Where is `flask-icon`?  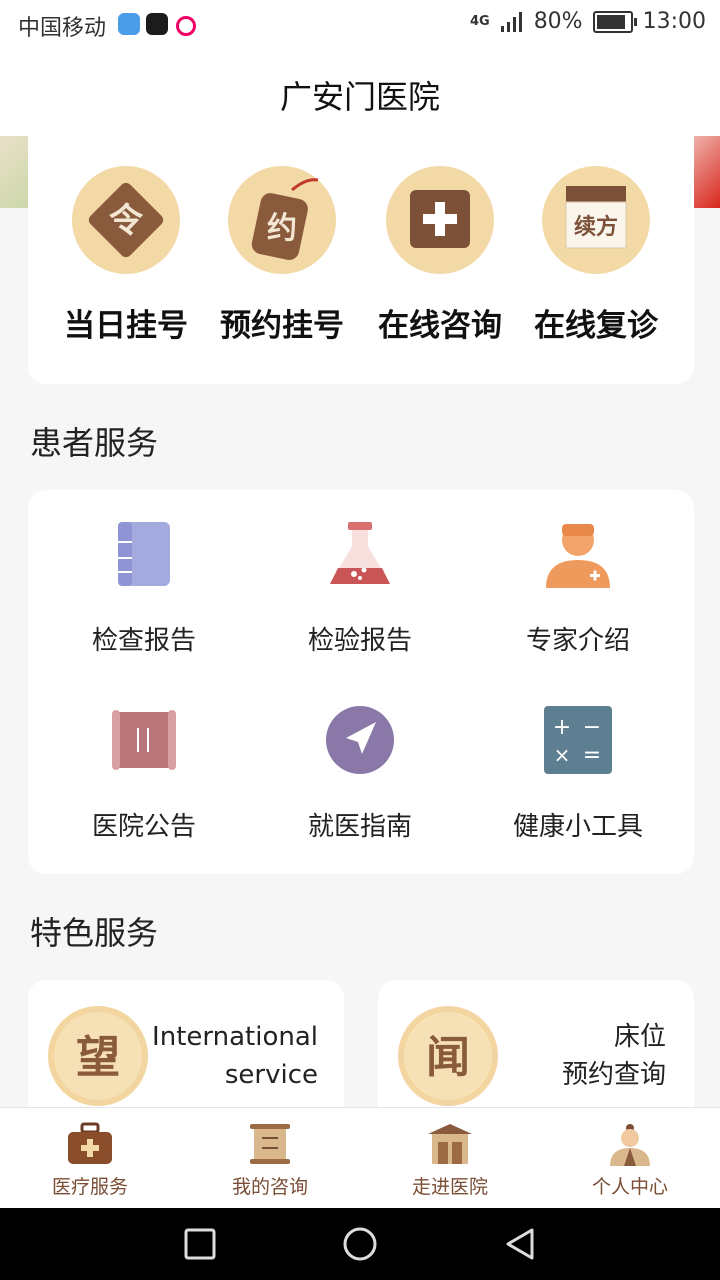
flask-icon is located at coordinates (360, 553).